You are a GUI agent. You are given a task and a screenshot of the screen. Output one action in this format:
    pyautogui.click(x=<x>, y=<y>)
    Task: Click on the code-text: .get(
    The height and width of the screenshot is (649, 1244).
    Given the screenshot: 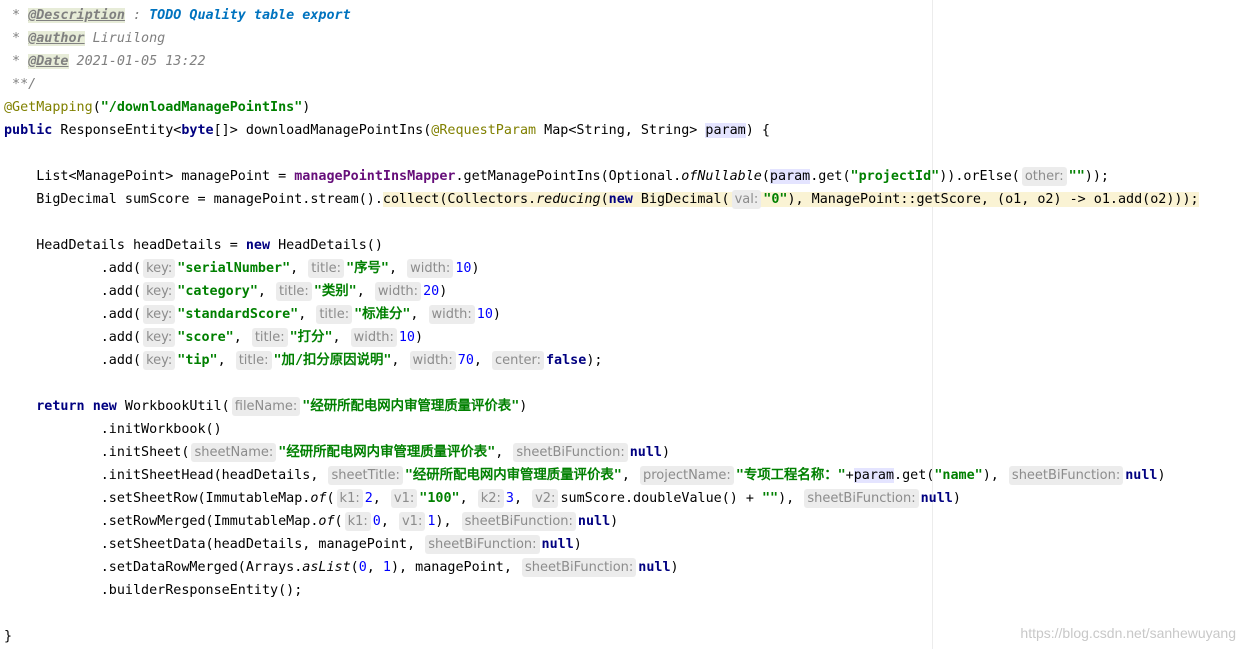 What is the action you would take?
    pyautogui.click(x=914, y=475)
    